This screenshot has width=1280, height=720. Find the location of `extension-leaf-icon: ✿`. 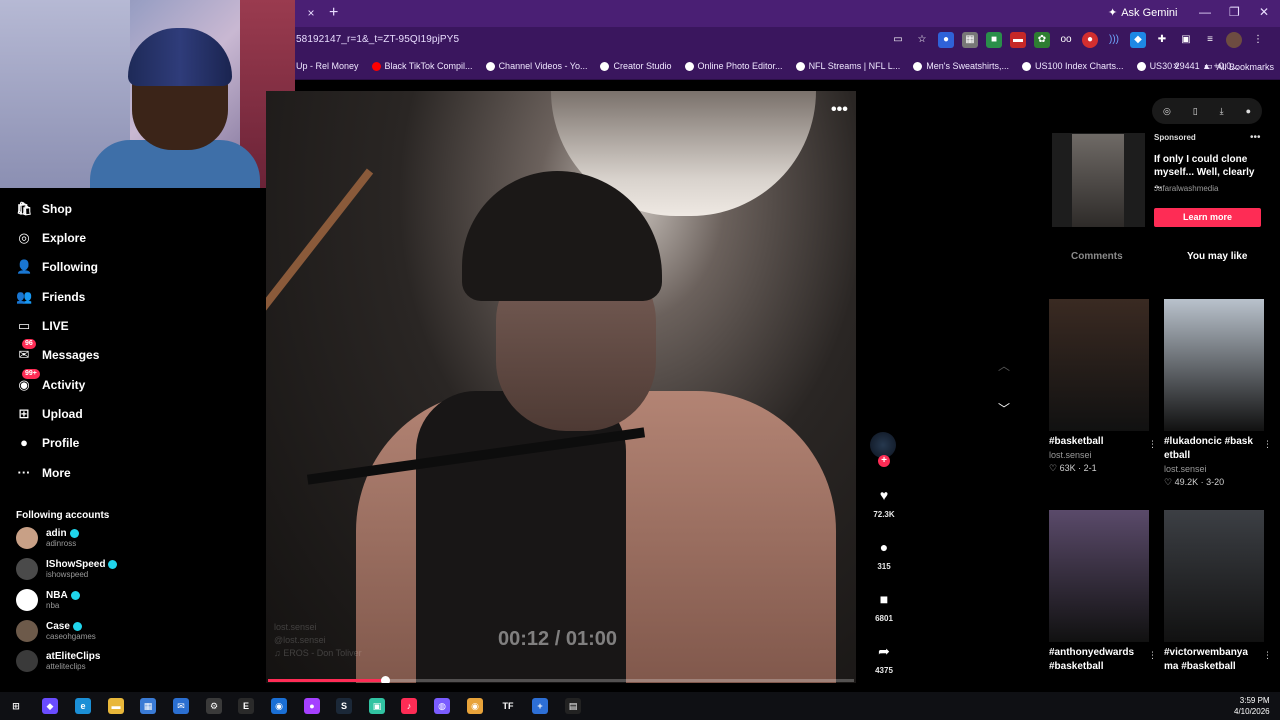

extension-leaf-icon: ✿ is located at coordinates (1042, 40).